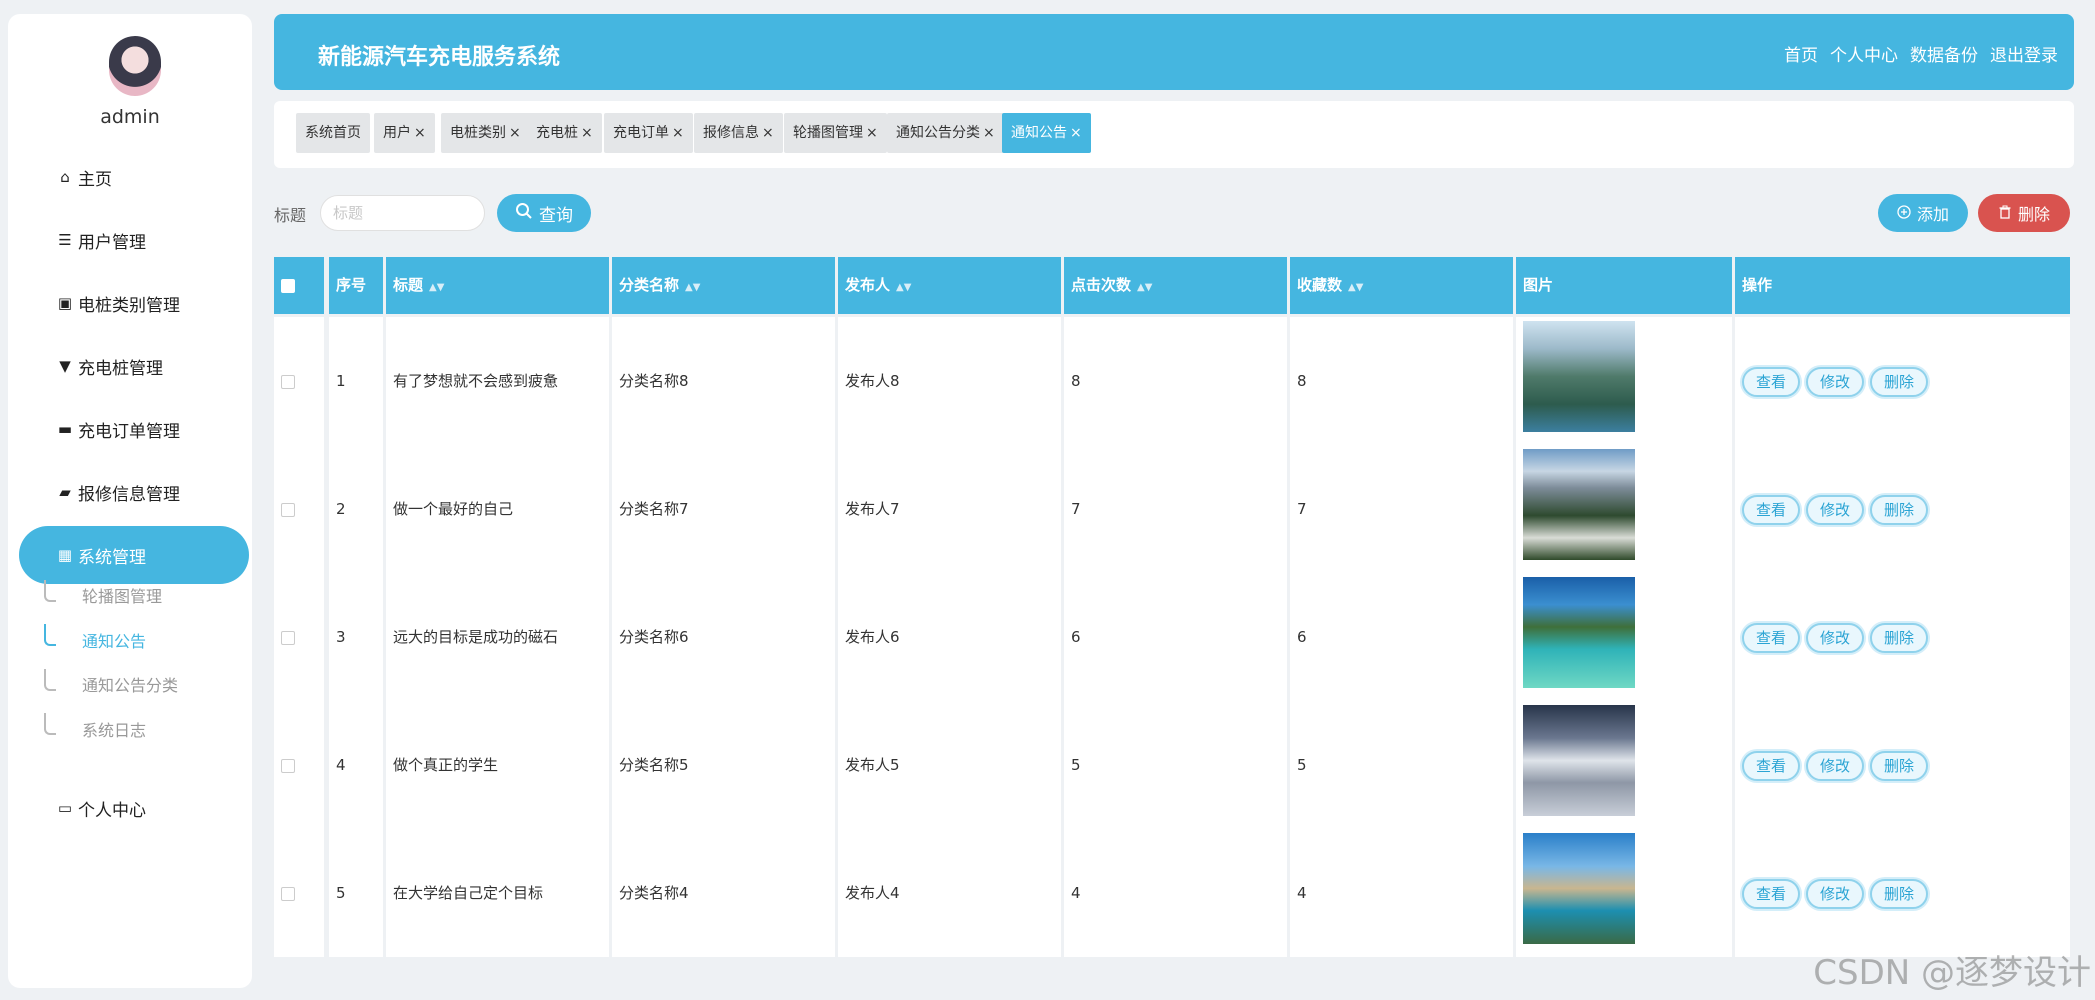  I want to click on select-all-checkbox, so click(288, 285).